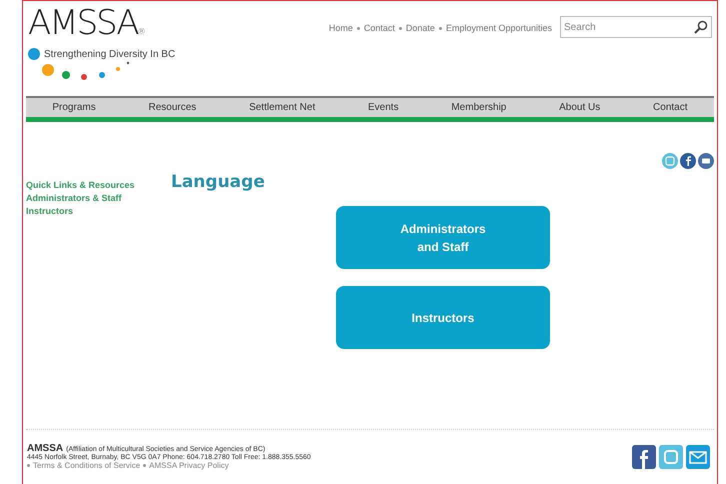  What do you see at coordinates (45, 448) in the screenshot?
I see `footer-name: AMSSA` at bounding box center [45, 448].